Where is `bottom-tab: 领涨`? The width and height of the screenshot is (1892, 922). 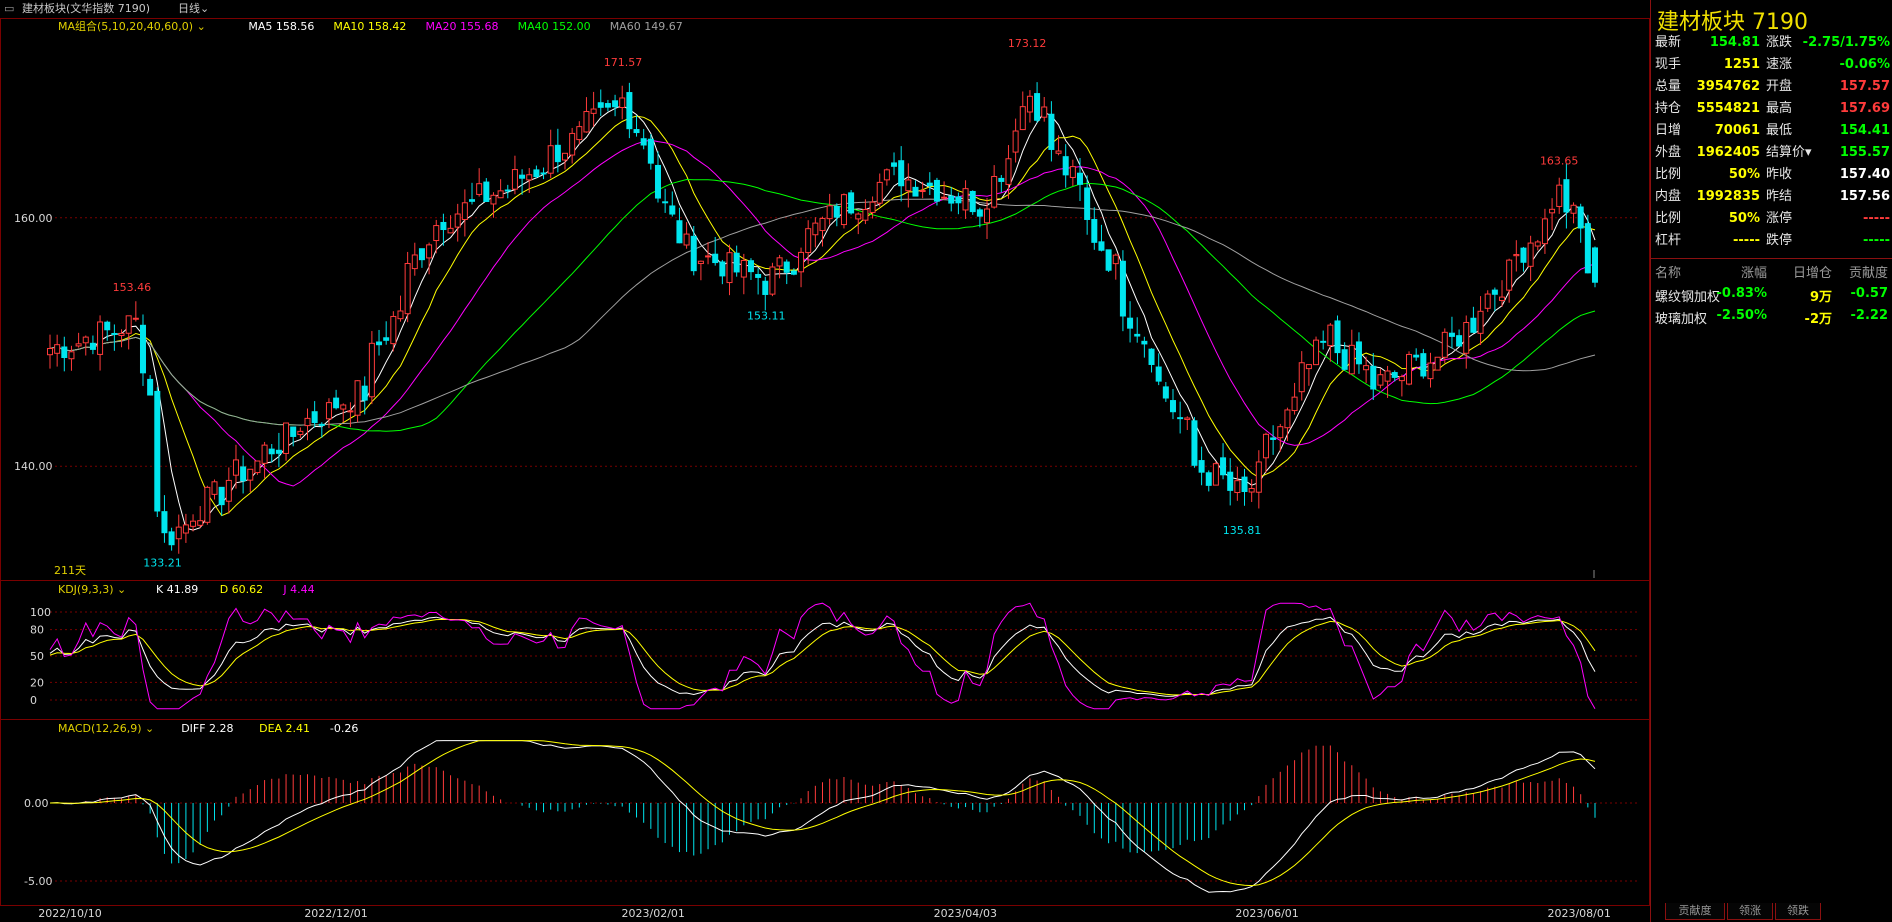 bottom-tab: 领涨 is located at coordinates (1750, 911).